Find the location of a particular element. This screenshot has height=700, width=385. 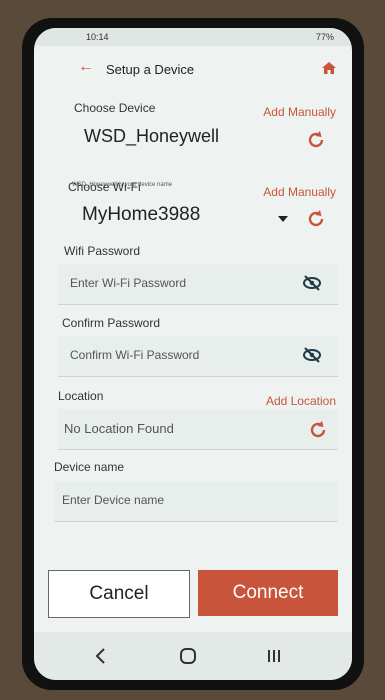

back-nav-icon is located at coordinates (100, 656).